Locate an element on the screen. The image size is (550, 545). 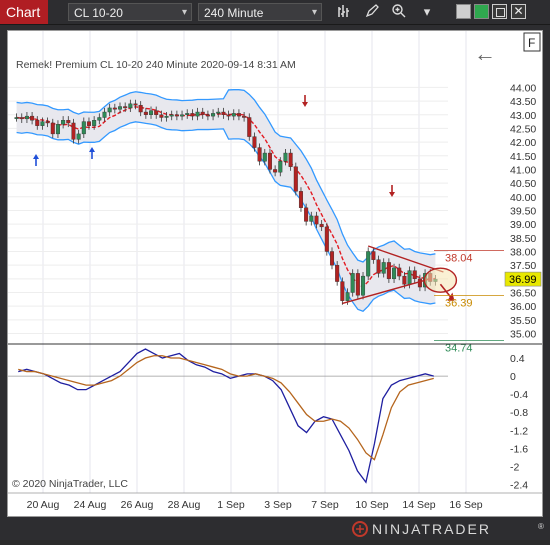
y-tick-label: 40.50 is located at coordinates (523, 184).